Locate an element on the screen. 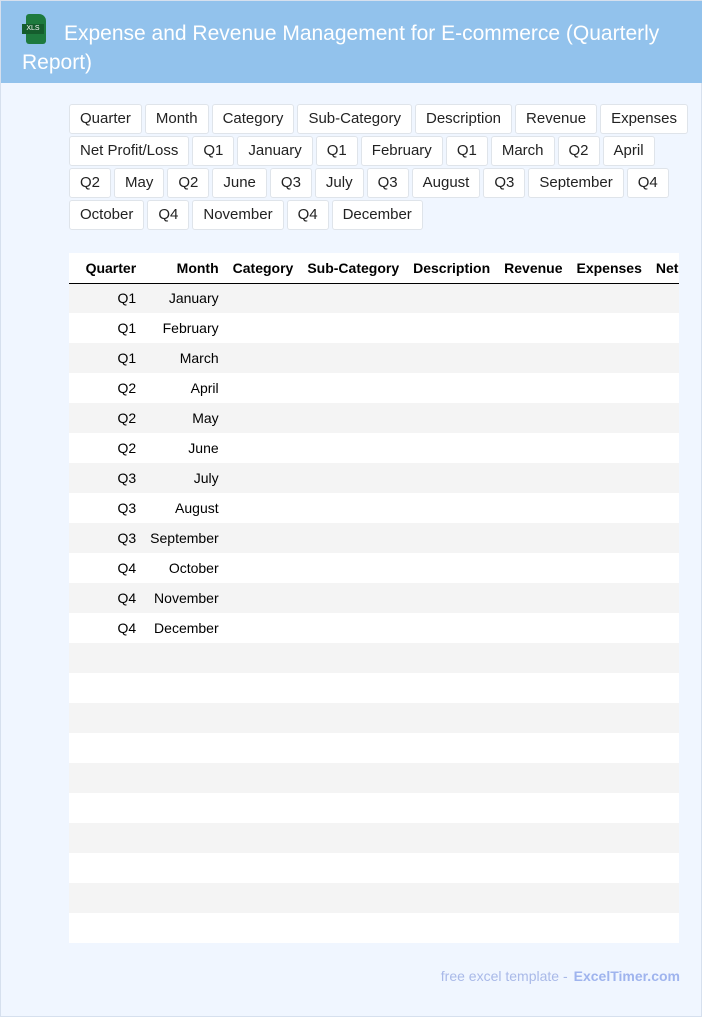 The width and height of the screenshot is (702, 1017). table-row: 21 is located at coordinates (374, 928).